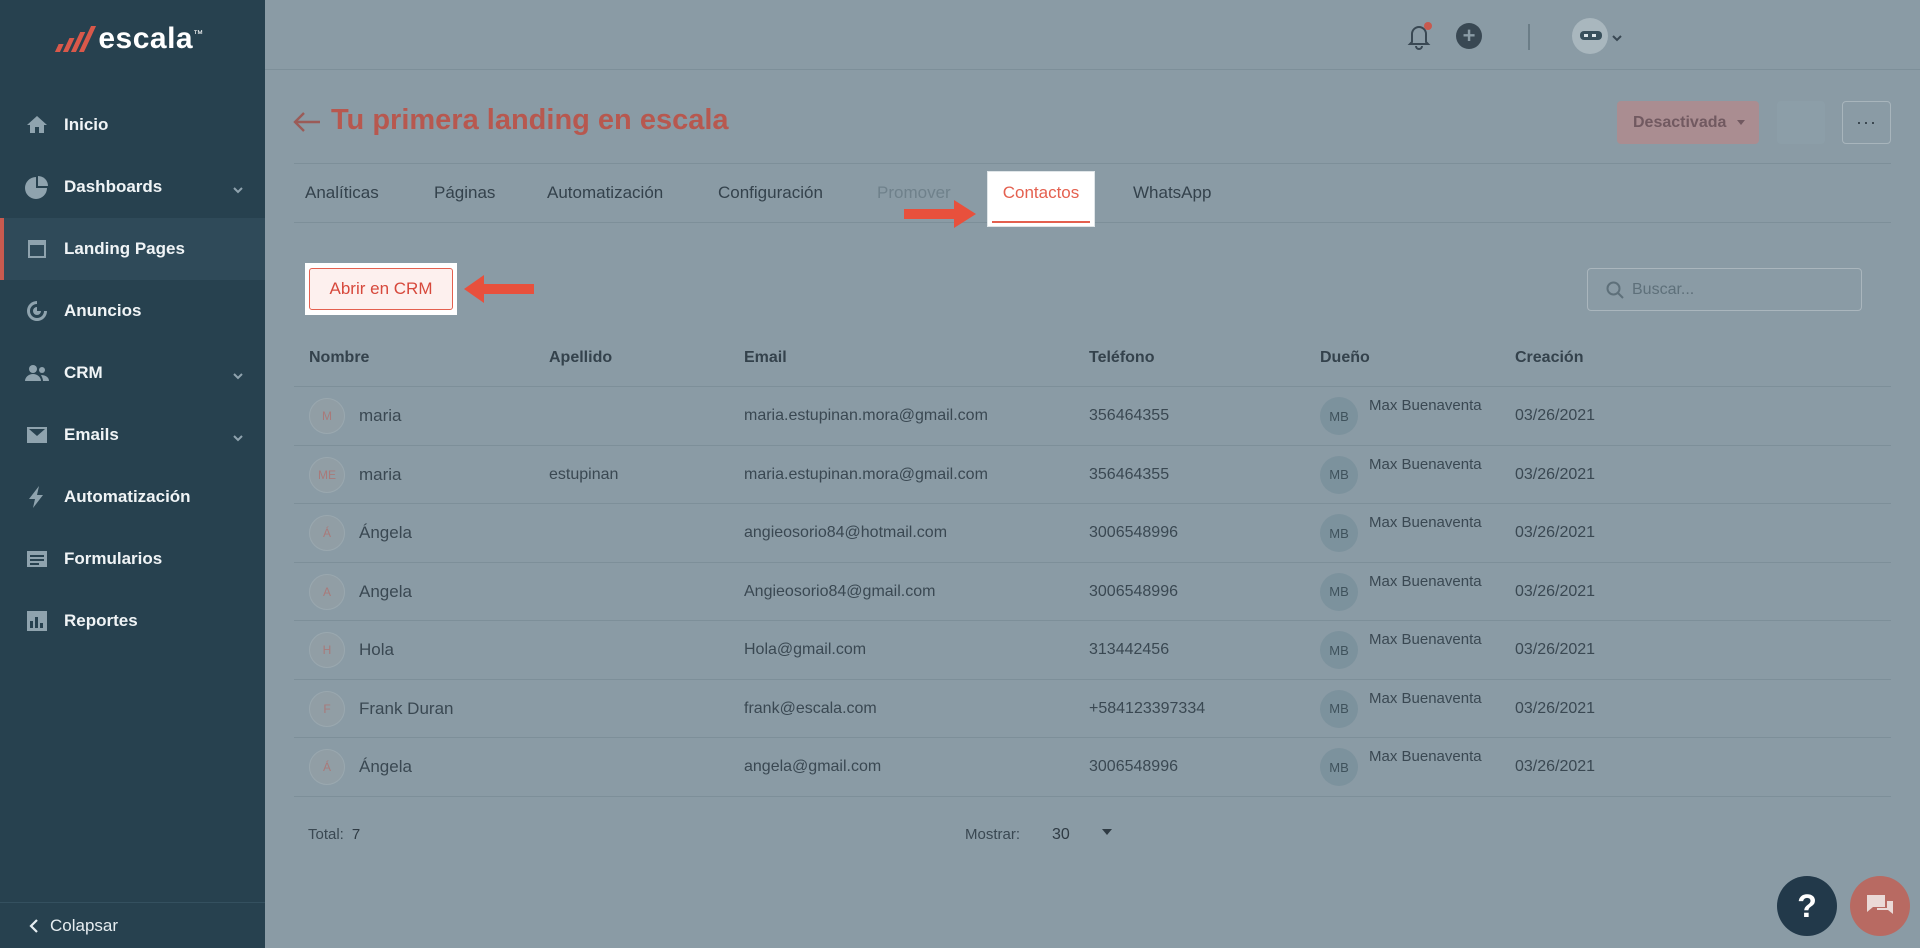 This screenshot has height=948, width=1920. What do you see at coordinates (1469, 36) in the screenshot?
I see `plus-circle-icon: +` at bounding box center [1469, 36].